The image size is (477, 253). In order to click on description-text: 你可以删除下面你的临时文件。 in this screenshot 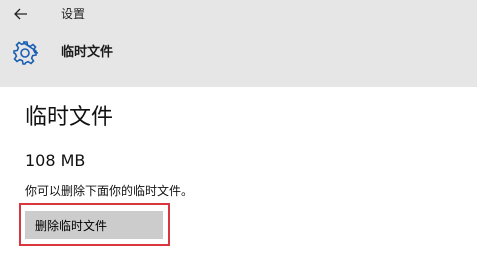, I will do `click(109, 191)`.